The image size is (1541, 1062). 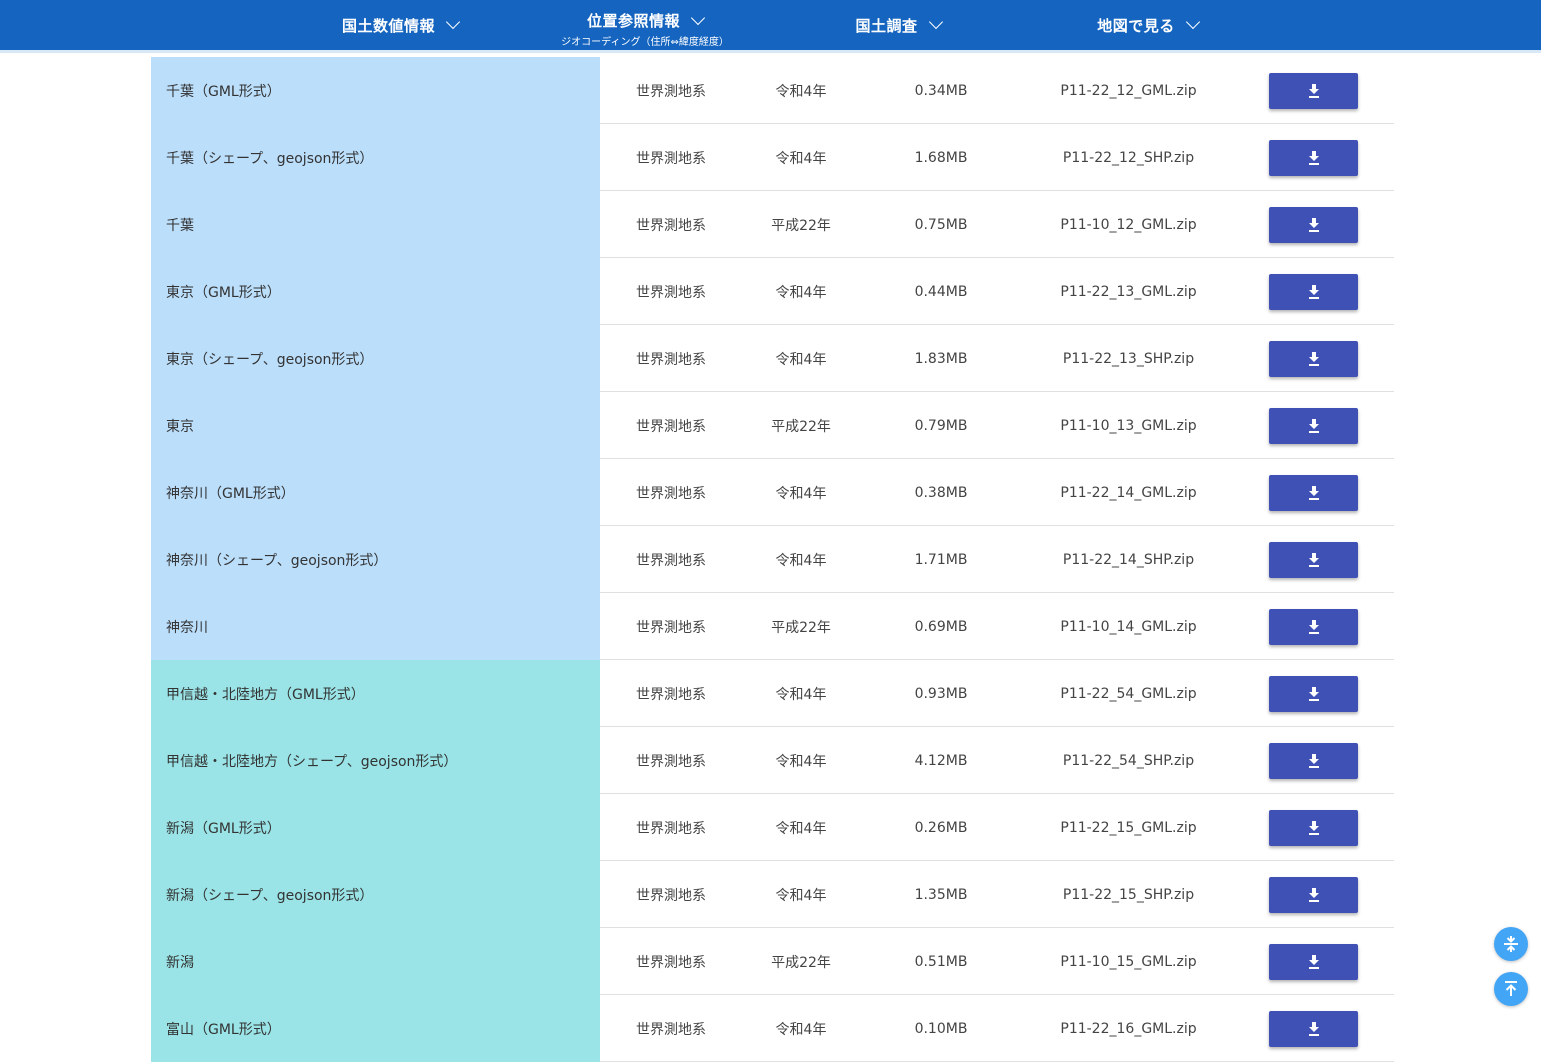 I want to click on collapse-button, so click(x=1511, y=944).